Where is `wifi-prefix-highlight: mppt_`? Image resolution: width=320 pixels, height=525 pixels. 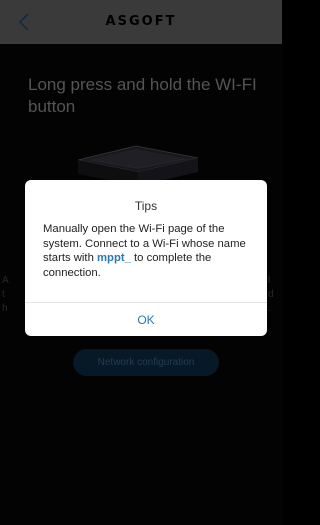
wifi-prefix-highlight: mppt_ is located at coordinates (114, 258).